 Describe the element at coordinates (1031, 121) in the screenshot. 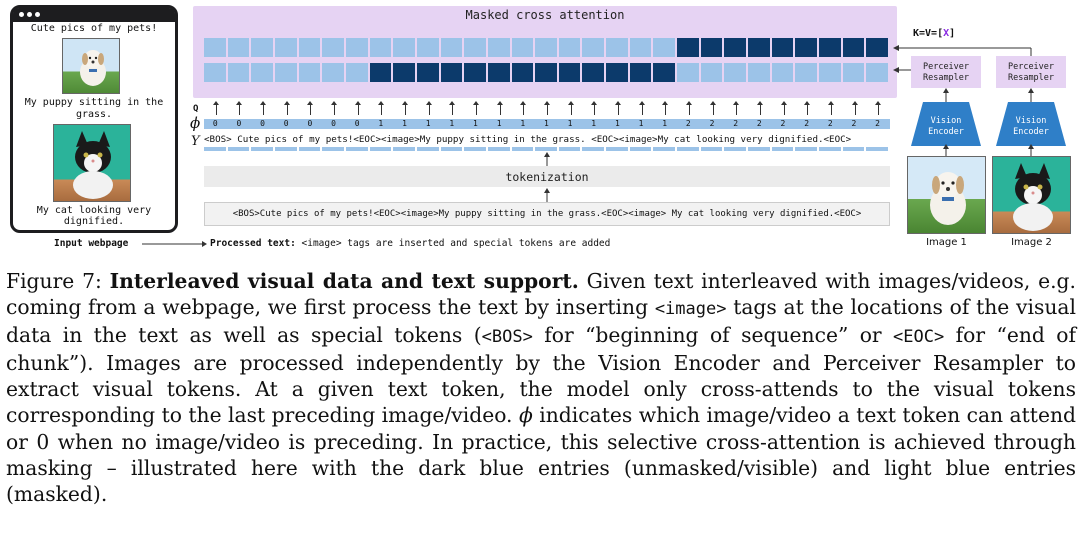

I see `vision-2-label: Vision` at that location.